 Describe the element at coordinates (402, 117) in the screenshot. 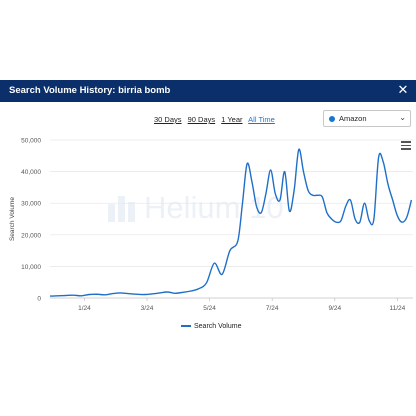

I see `chevron-down-icon: ⌄` at that location.